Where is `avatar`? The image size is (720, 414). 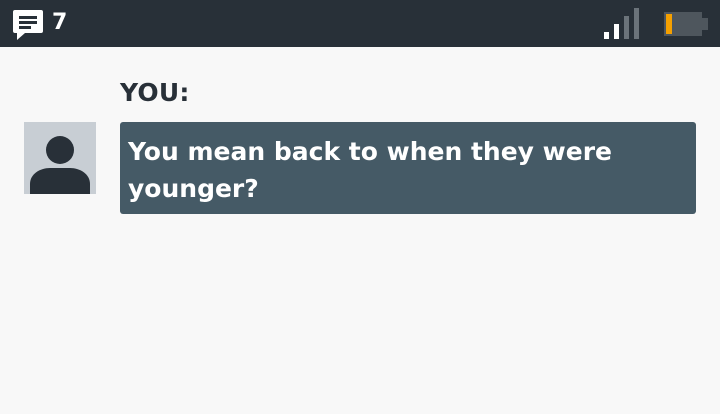 avatar is located at coordinates (60, 158).